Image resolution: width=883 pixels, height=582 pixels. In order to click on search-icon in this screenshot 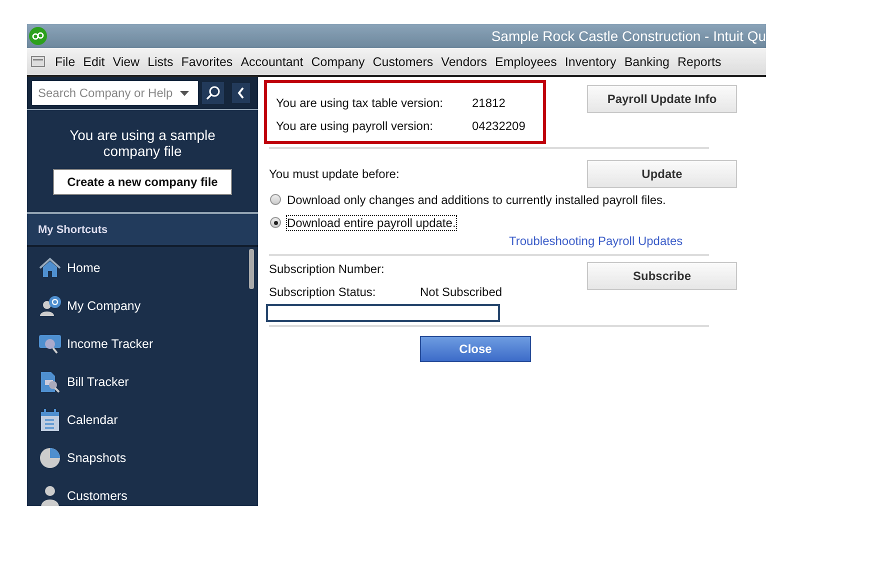, I will do `click(213, 93)`.